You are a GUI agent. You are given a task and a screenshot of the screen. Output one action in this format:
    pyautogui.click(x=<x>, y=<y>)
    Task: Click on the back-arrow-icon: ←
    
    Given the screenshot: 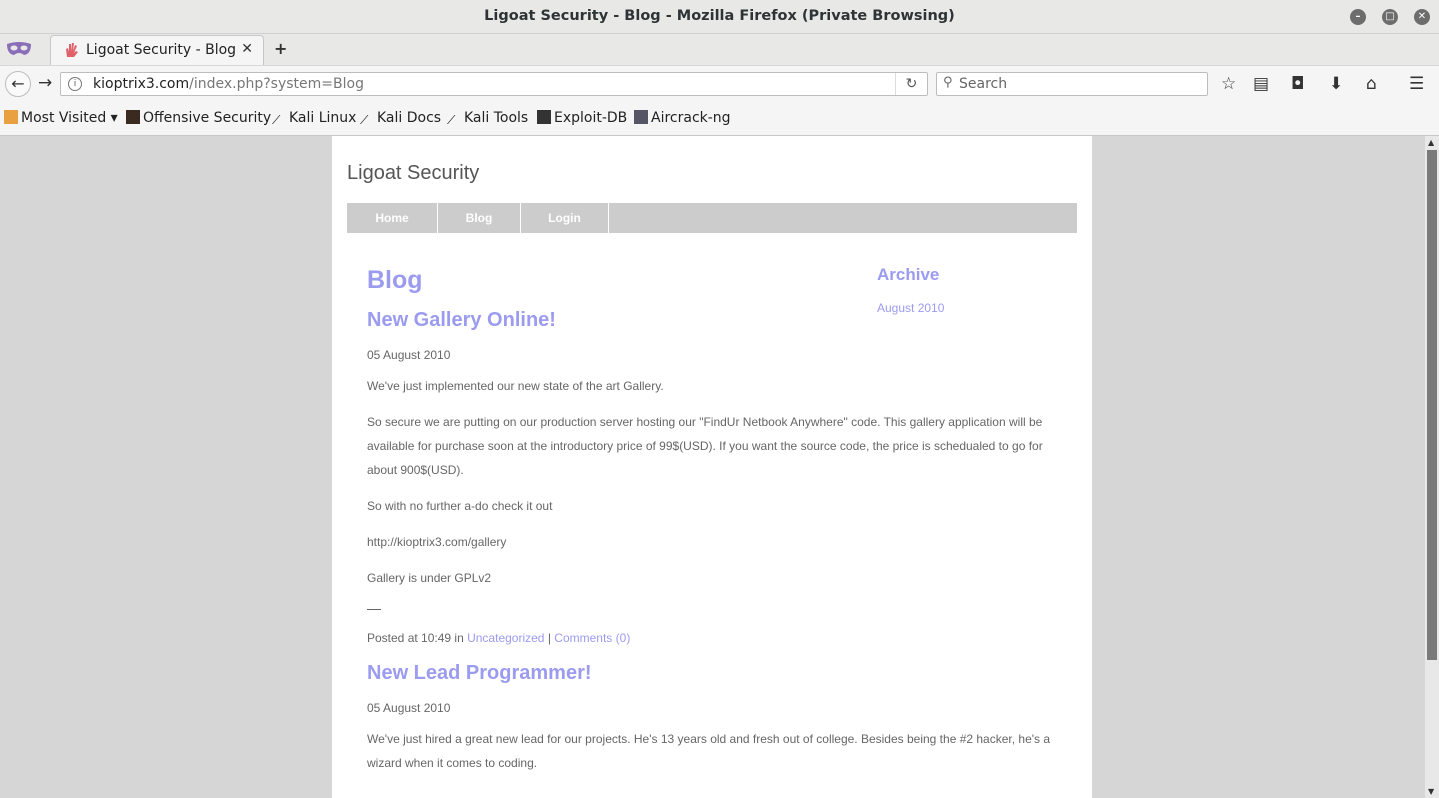 What is the action you would take?
    pyautogui.click(x=18, y=84)
    